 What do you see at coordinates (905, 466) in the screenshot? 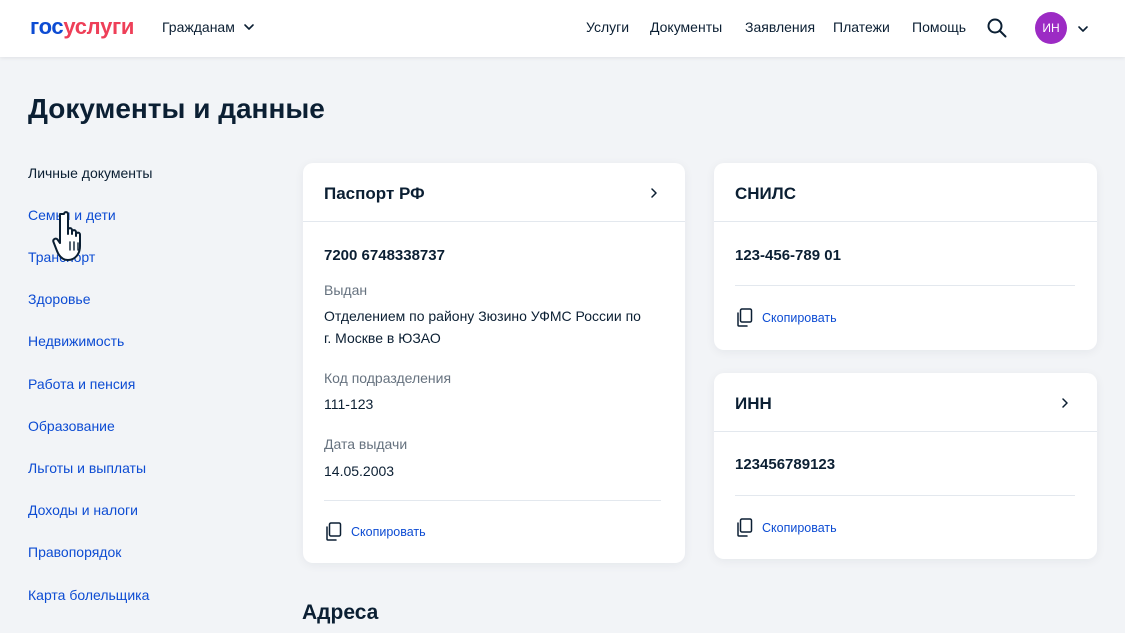
I see `inn-card: ИНН 123456789123 Скопировать` at bounding box center [905, 466].